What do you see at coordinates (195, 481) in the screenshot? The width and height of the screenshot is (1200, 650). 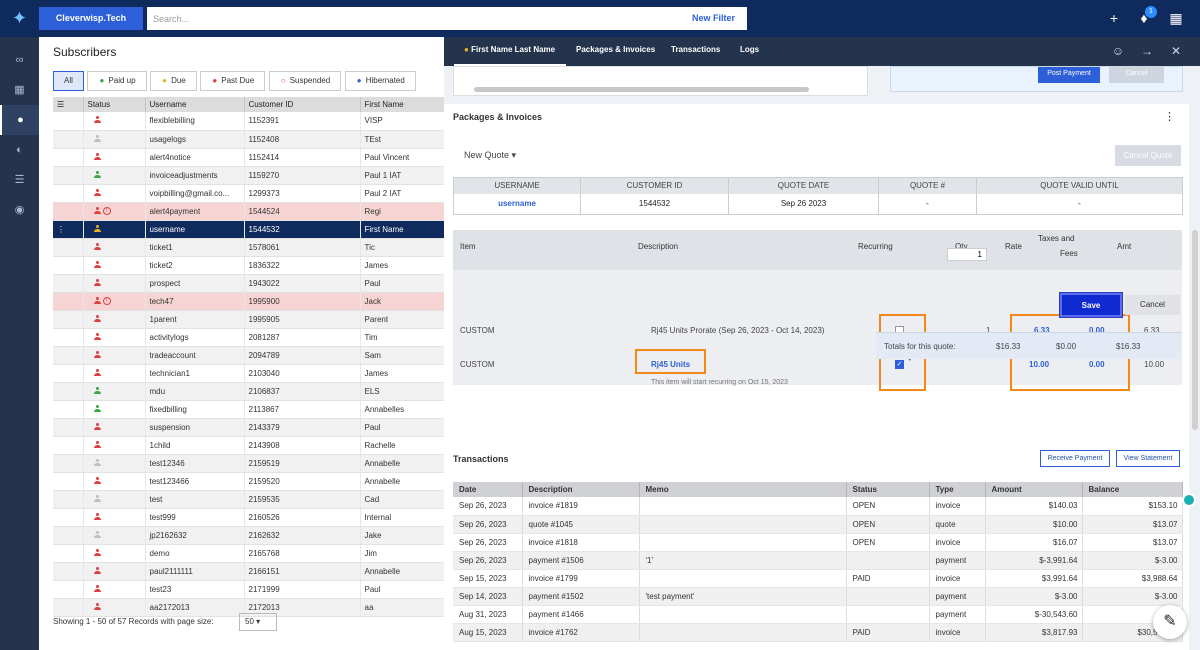 I see `username-cell: test123466` at bounding box center [195, 481].